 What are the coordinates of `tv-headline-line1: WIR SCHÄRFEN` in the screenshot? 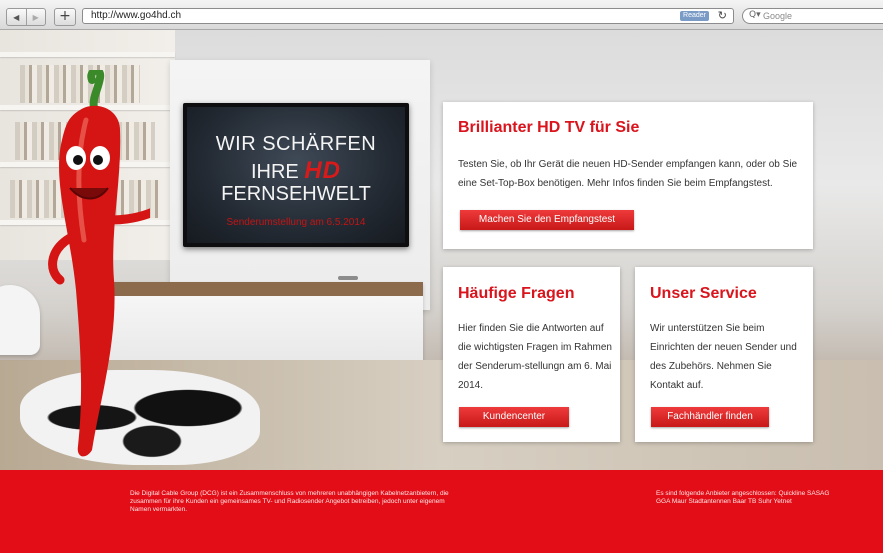 It's located at (296, 144).